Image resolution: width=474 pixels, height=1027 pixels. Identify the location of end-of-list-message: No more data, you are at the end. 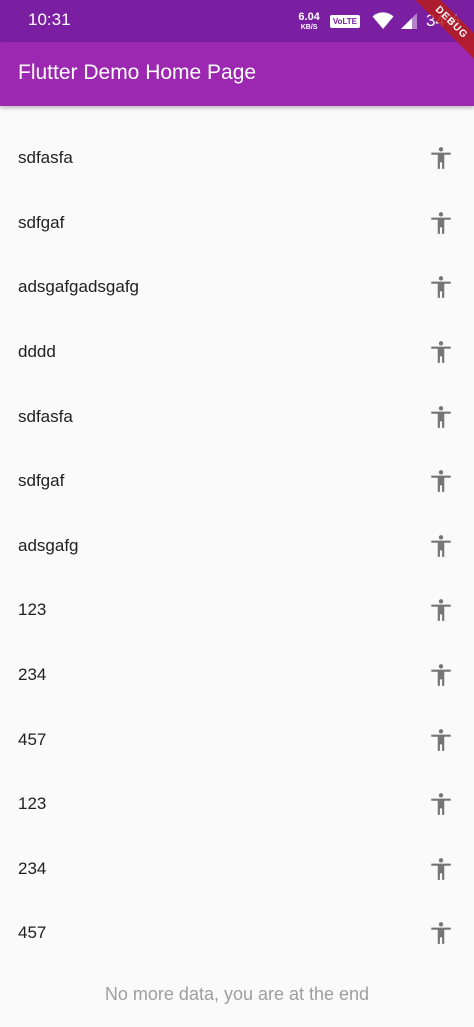
(237, 994).